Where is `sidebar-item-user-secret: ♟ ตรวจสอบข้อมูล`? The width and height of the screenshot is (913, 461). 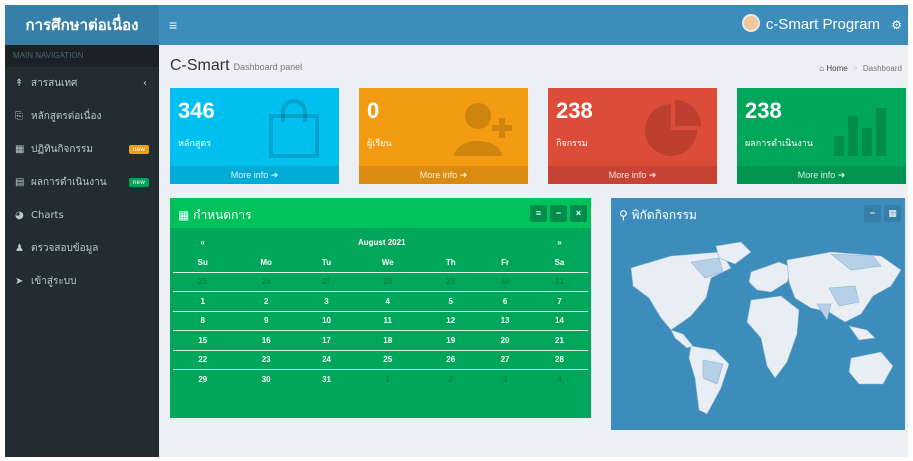
sidebar-item-user-secret: ♟ ตรวจสอบข้อมูล is located at coordinates (82, 248).